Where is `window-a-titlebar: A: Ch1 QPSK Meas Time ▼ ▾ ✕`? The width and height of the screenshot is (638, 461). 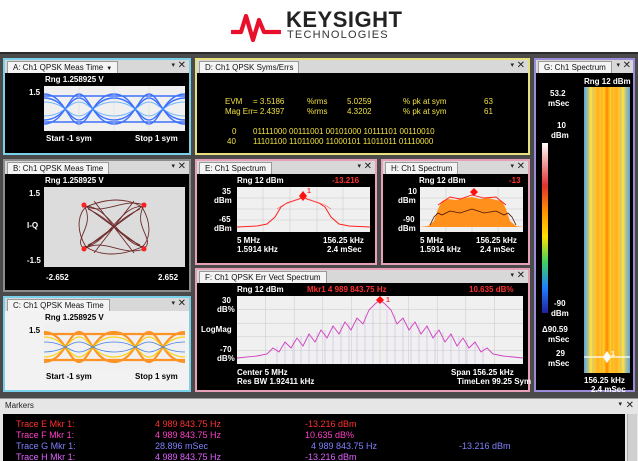
window-a-titlebar: A: Ch1 QPSK Meas Time ▼ ▾ ✕ is located at coordinates (97, 66).